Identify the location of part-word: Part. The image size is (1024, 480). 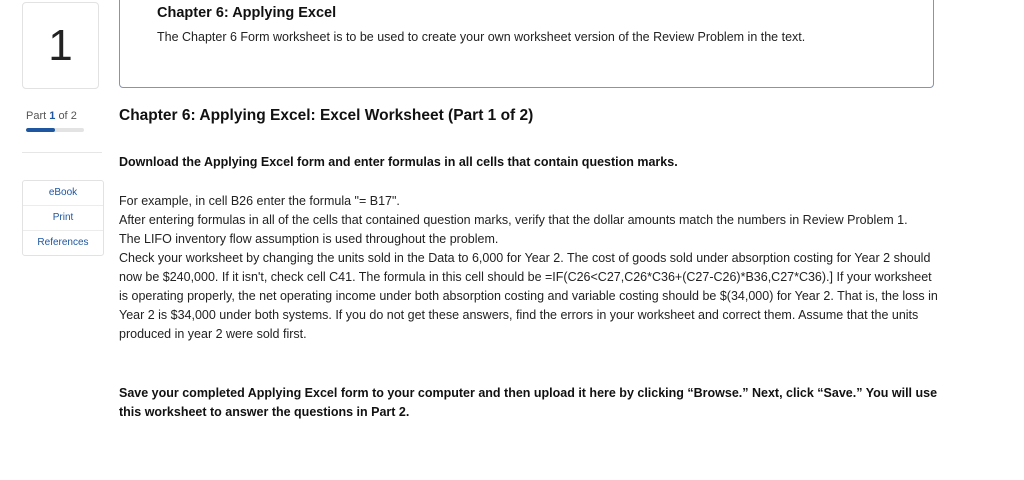
(36, 116).